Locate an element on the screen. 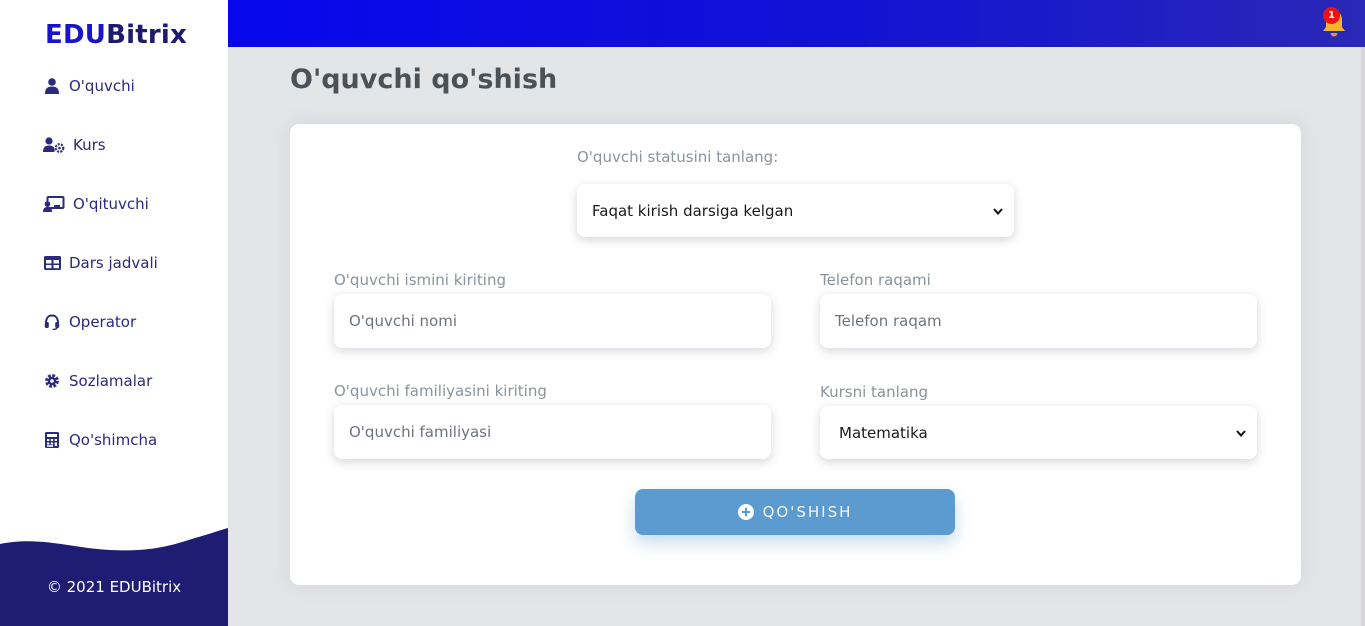 The width and height of the screenshot is (1365, 626). sidebar-item-label: Operator is located at coordinates (103, 322).